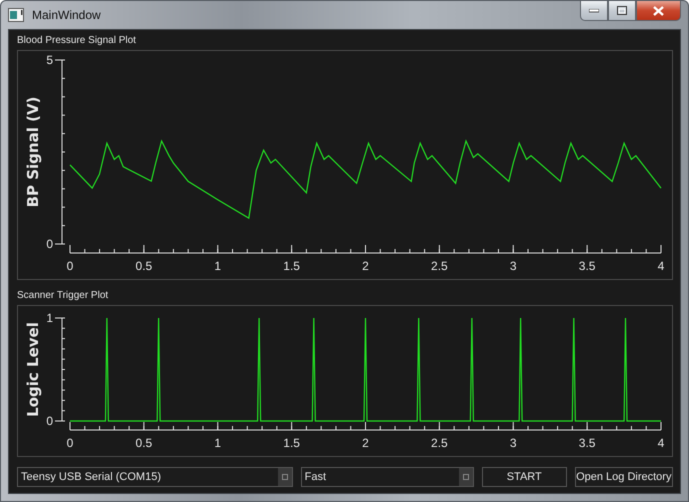 The image size is (689, 502). Describe the element at coordinates (33, 152) in the screenshot. I see `axis-title: BP Signal (V)` at that location.